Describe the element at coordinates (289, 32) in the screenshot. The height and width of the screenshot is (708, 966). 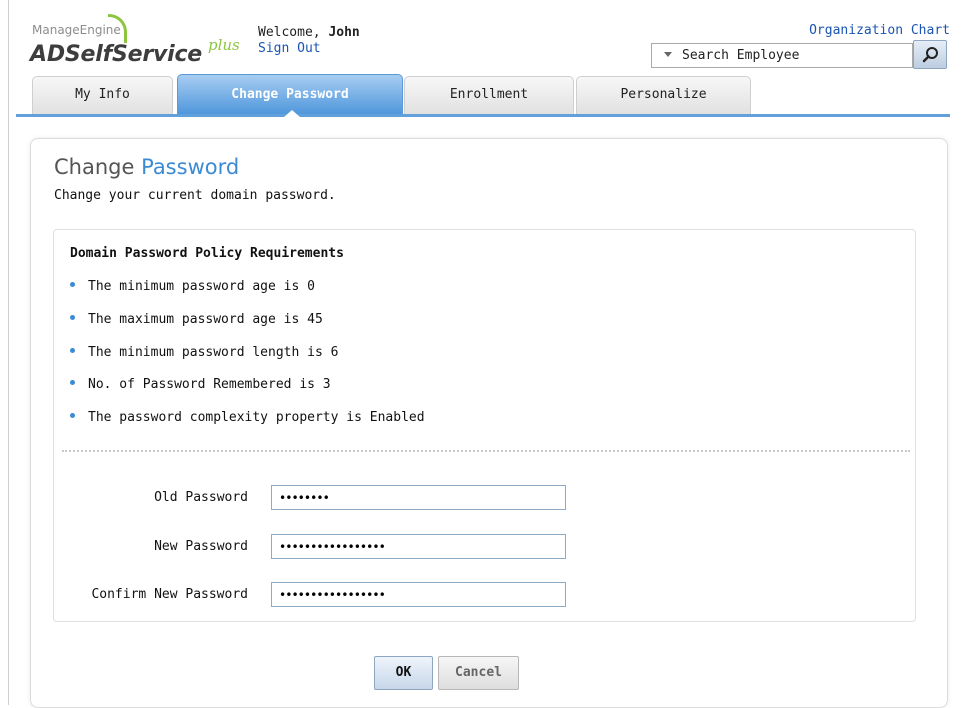
I see `welcome-prefix: Welcome,` at that location.